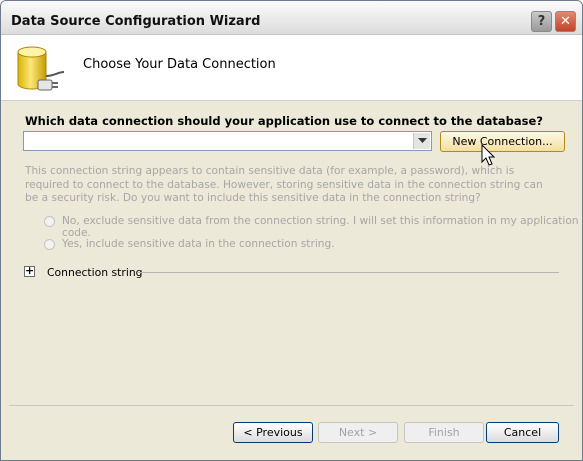 Image resolution: width=583 pixels, height=461 pixels. What do you see at coordinates (49, 221) in the screenshot?
I see `exclude-sensitive-radio` at bounding box center [49, 221].